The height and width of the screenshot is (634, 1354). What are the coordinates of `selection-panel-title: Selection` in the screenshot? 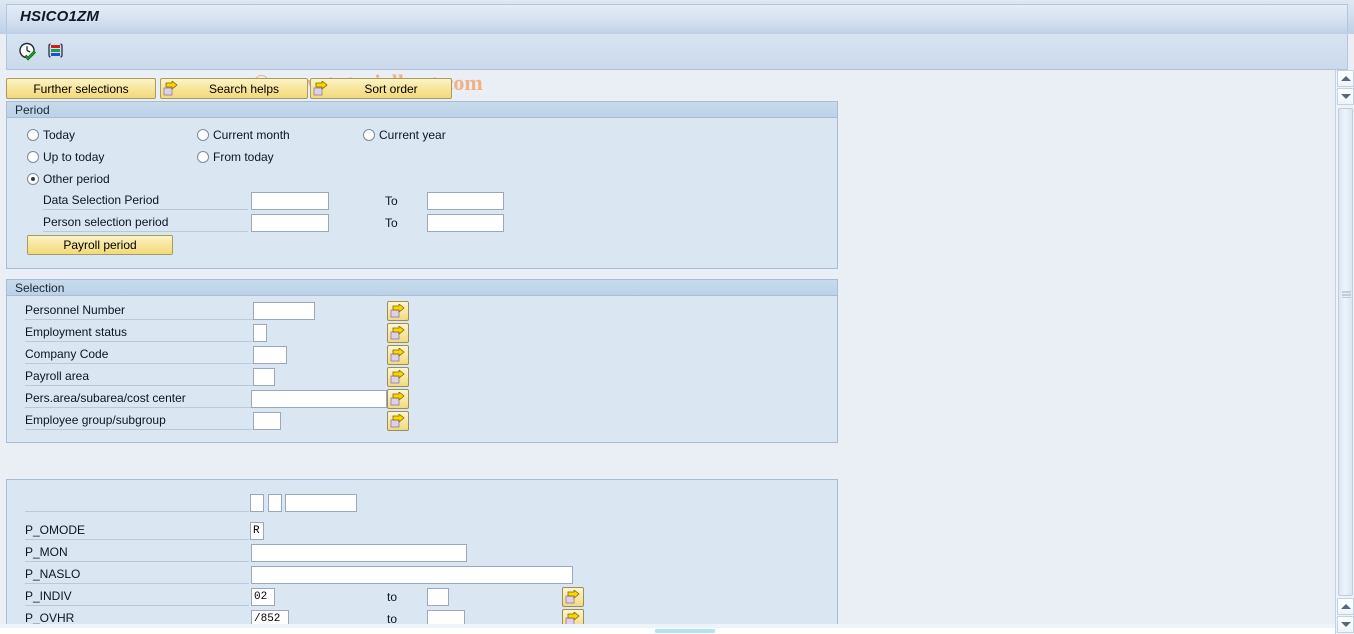 It's located at (422, 288).